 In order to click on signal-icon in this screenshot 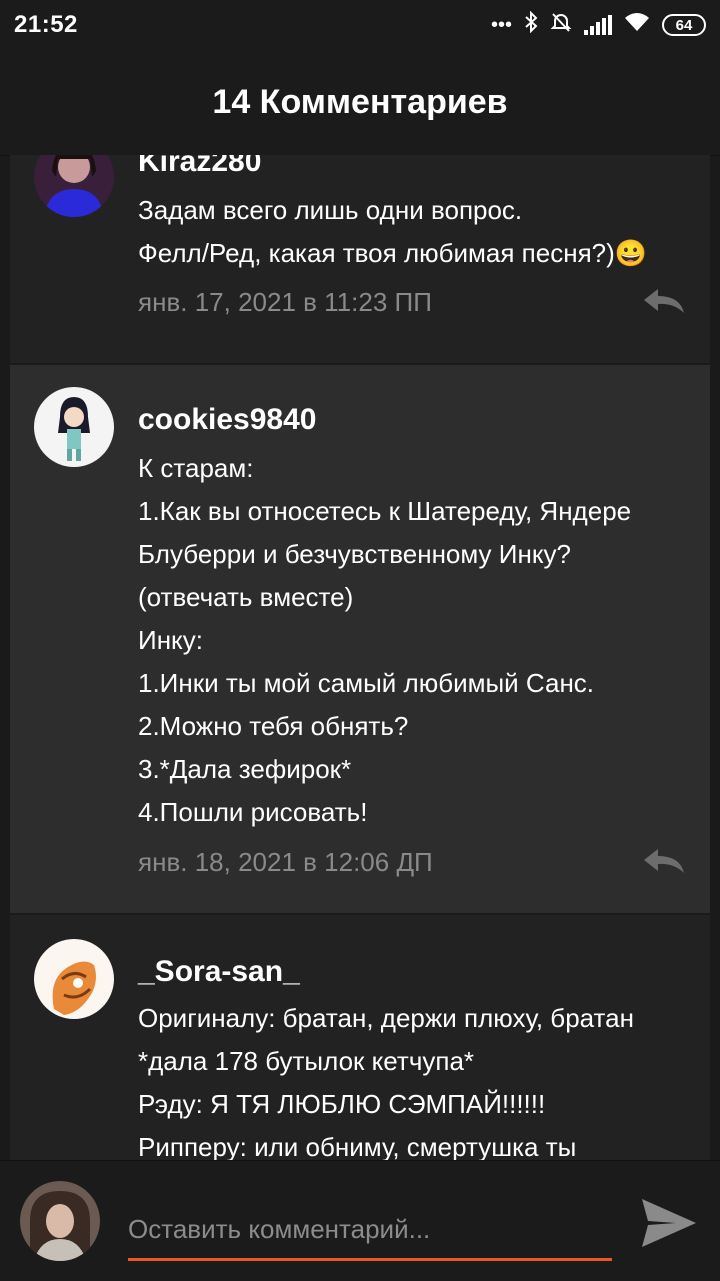, I will do `click(598, 25)`.